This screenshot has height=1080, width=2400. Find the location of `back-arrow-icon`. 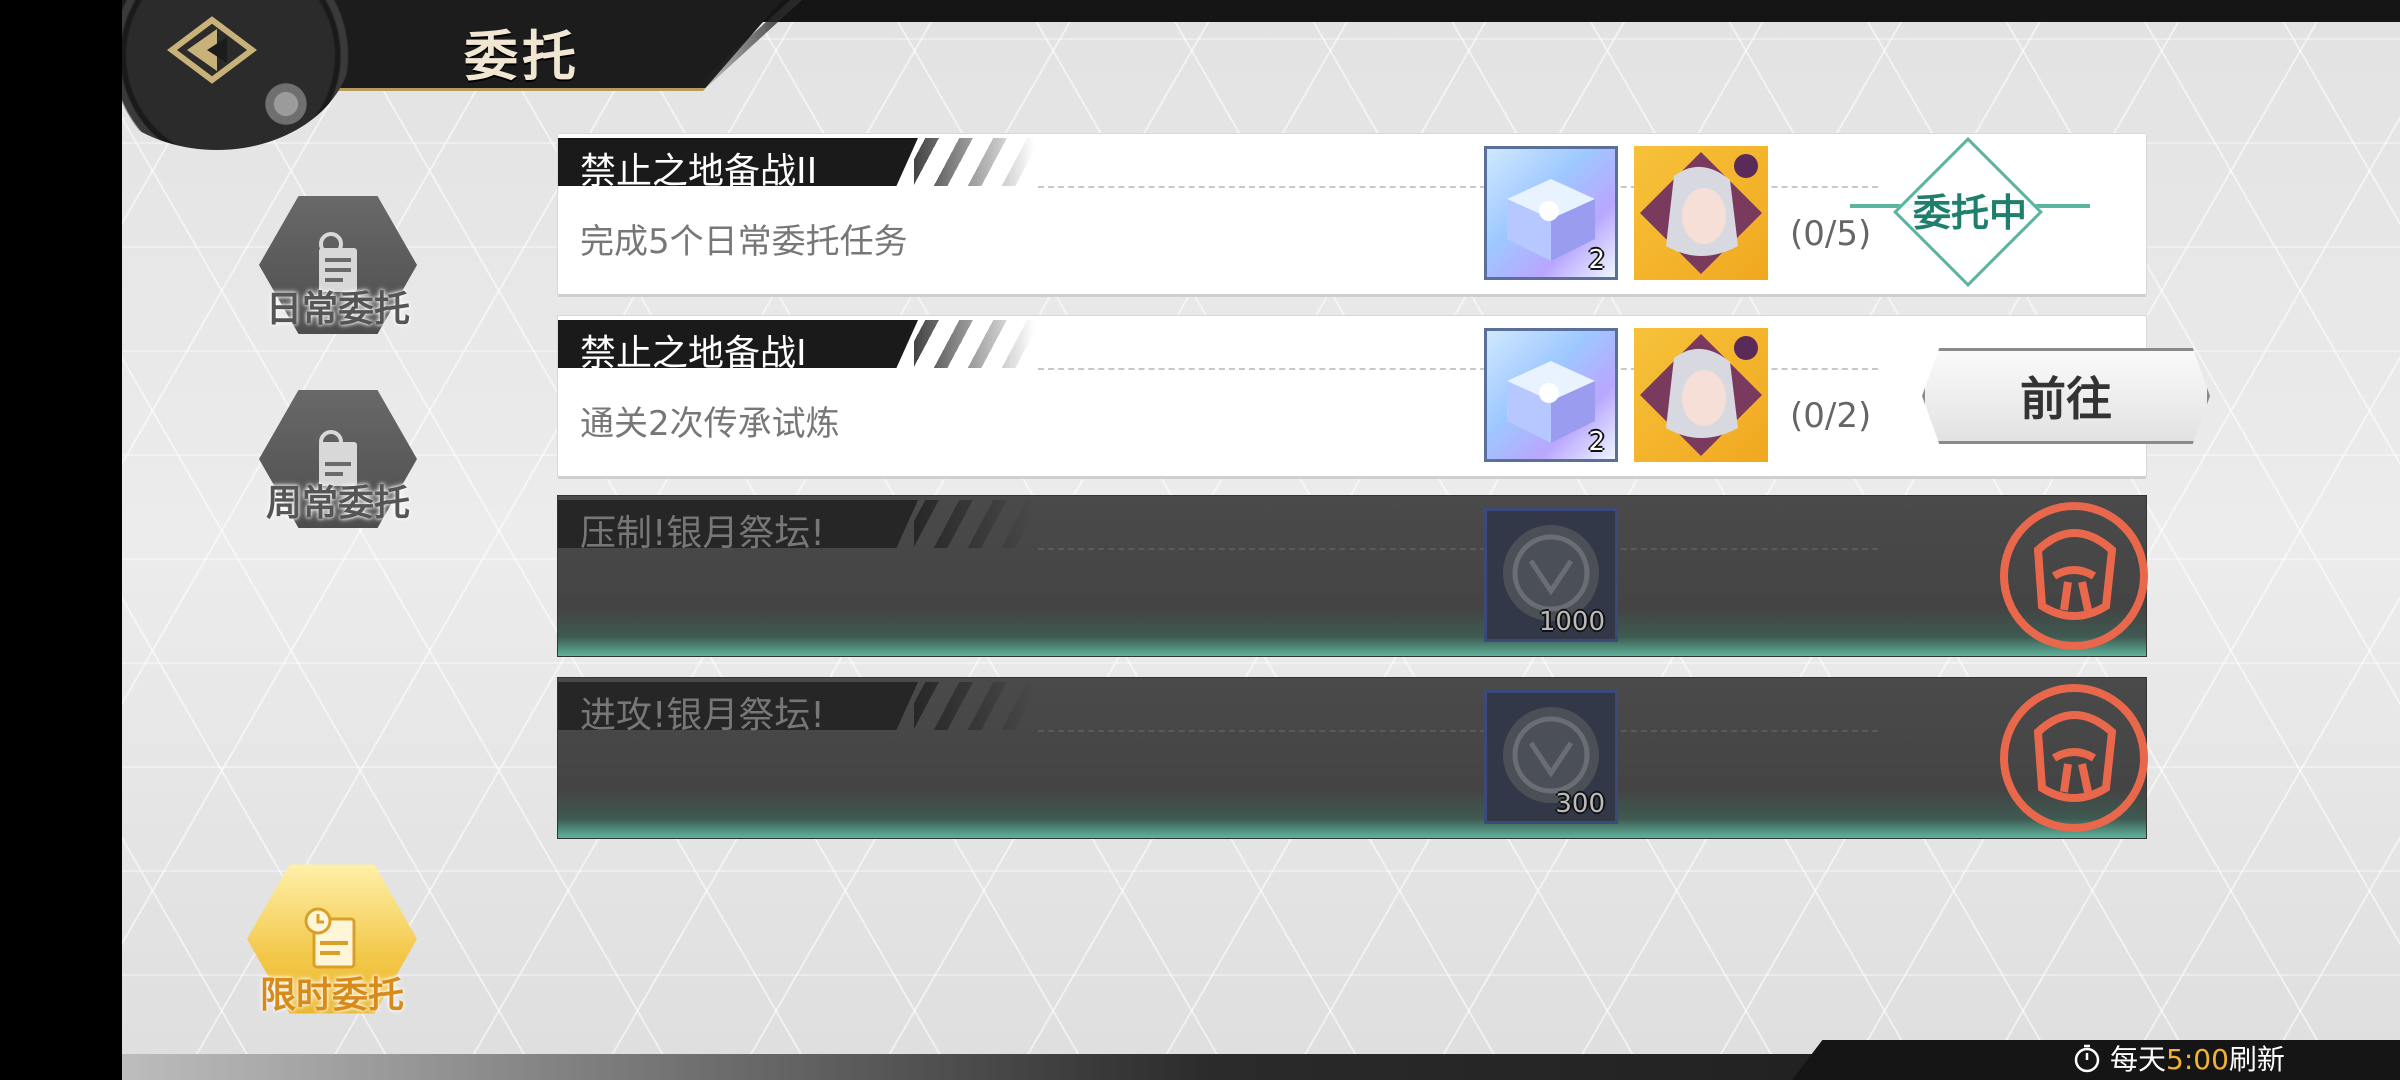

back-arrow-icon is located at coordinates (212, 50).